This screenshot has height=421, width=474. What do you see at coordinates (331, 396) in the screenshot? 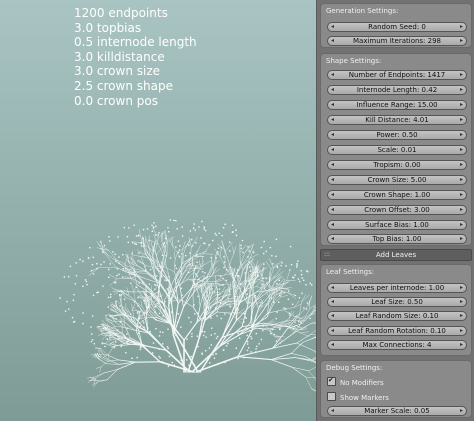
I see `checkbox-icon` at bounding box center [331, 396].